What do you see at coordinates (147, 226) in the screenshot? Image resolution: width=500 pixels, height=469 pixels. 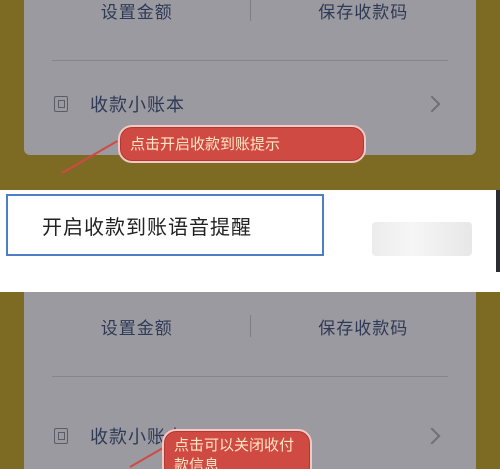 I see `voice-reminder-label: 开启收款到账语音提醒` at bounding box center [147, 226].